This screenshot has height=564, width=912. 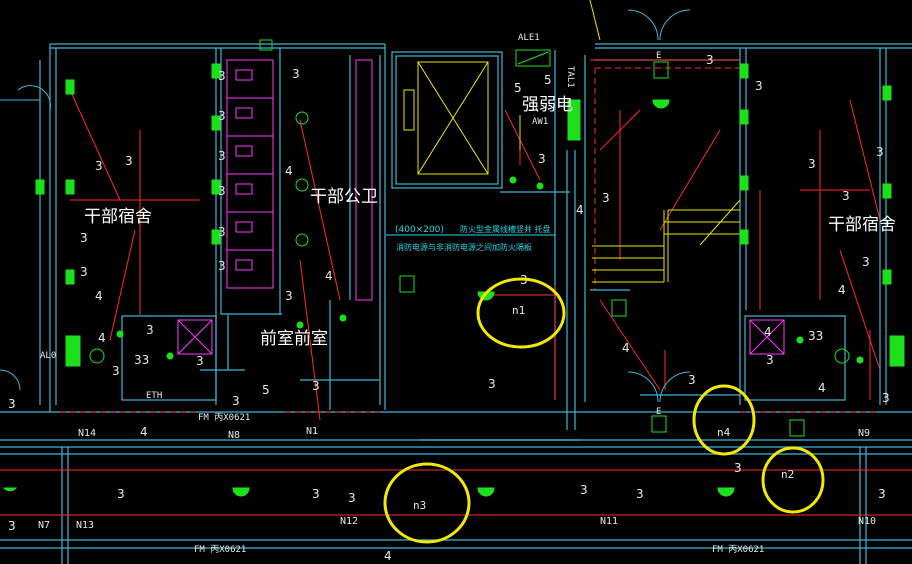 I want to click on duct-size-note: (400×200), so click(x=419, y=230).